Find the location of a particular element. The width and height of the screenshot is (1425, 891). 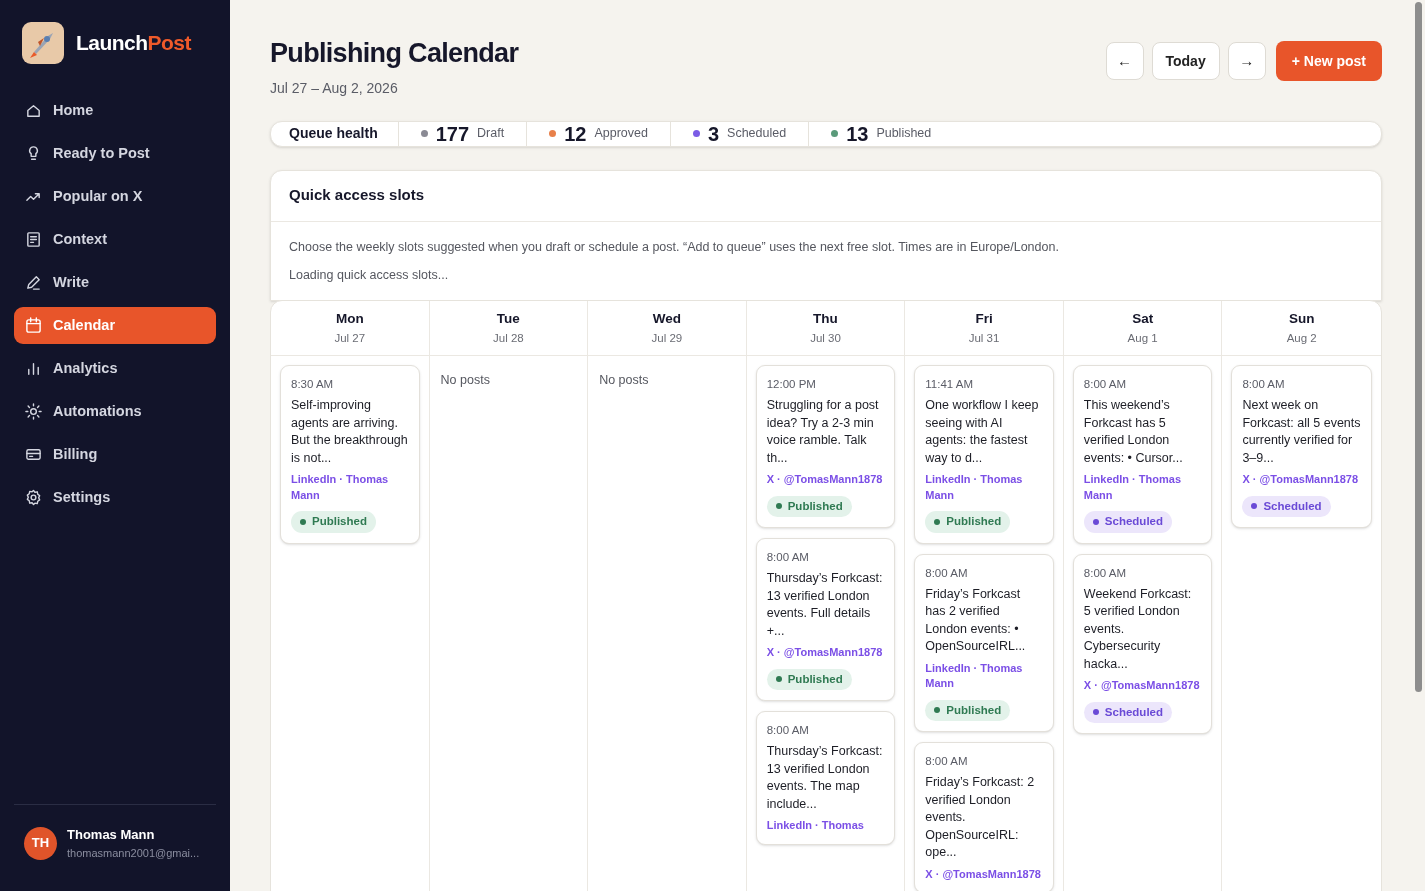

document-icon is located at coordinates (33, 239).